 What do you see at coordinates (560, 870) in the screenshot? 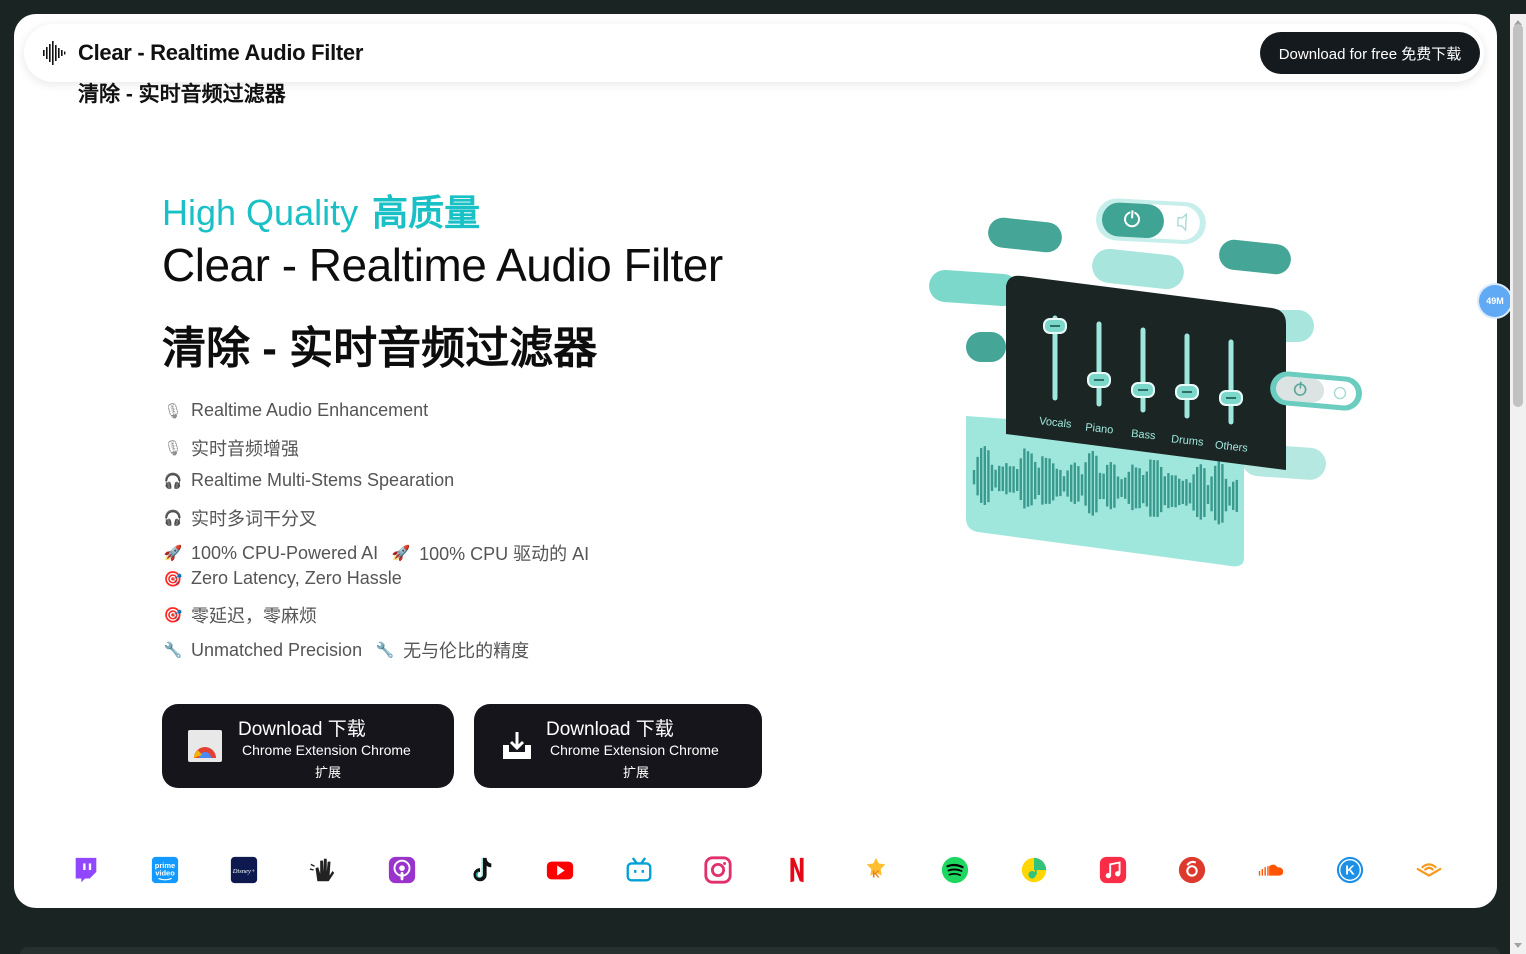
I see `youtube-icon` at bounding box center [560, 870].